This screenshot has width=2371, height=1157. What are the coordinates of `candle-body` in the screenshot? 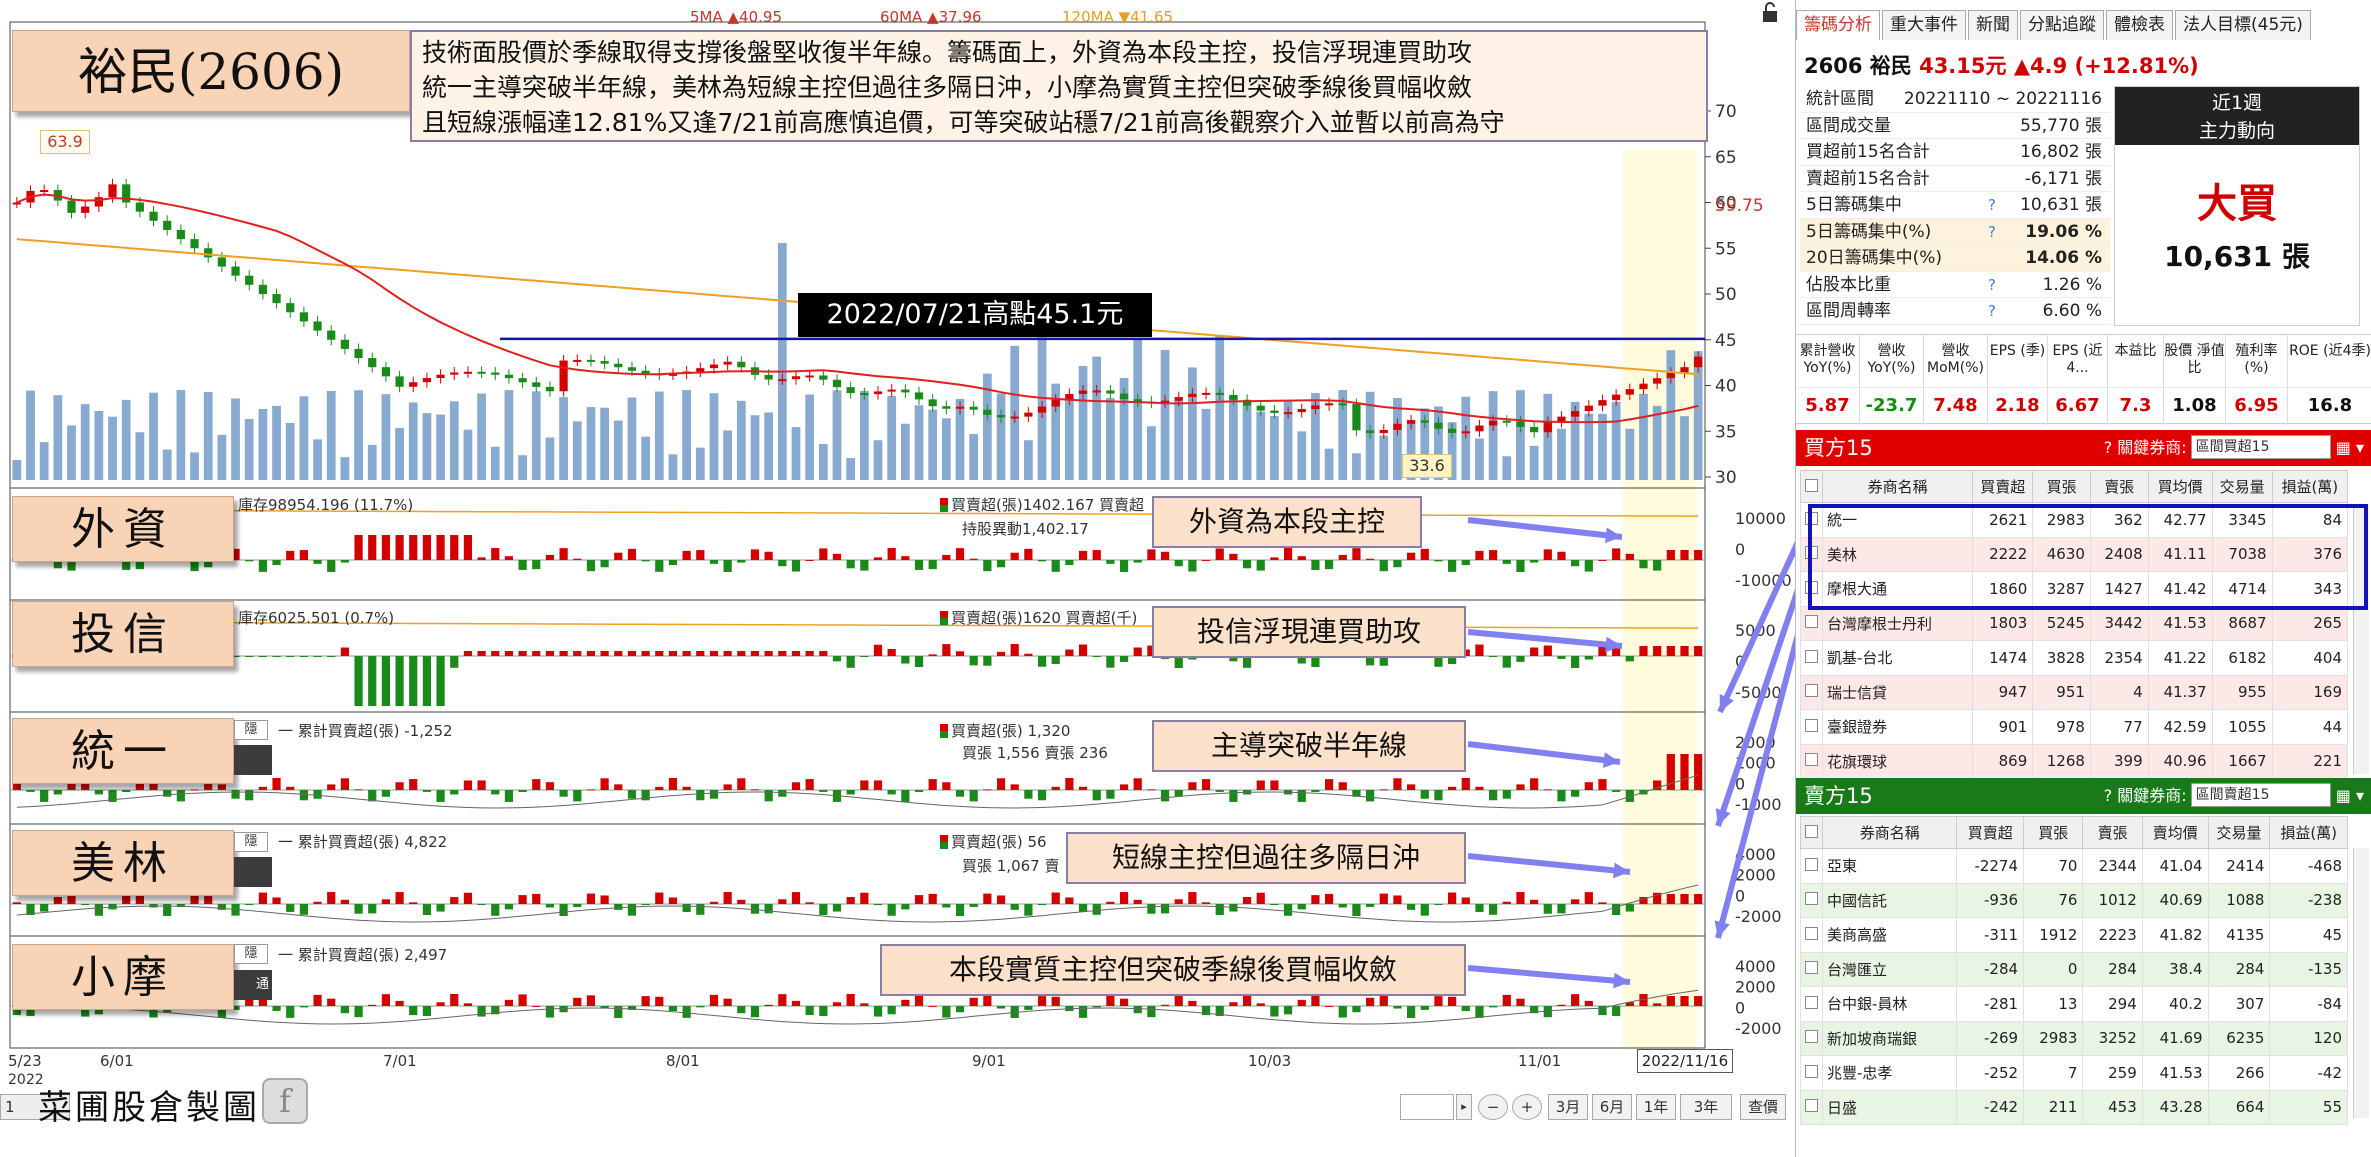 It's located at (591, 360).